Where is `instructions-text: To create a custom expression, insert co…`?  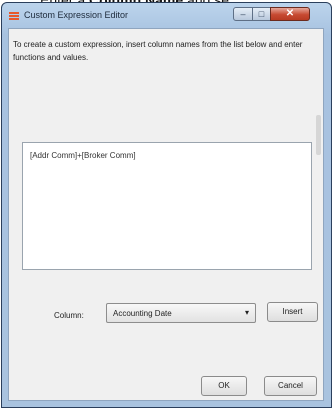
instructions-text: To create a custom expression, insert co… is located at coordinates (158, 51).